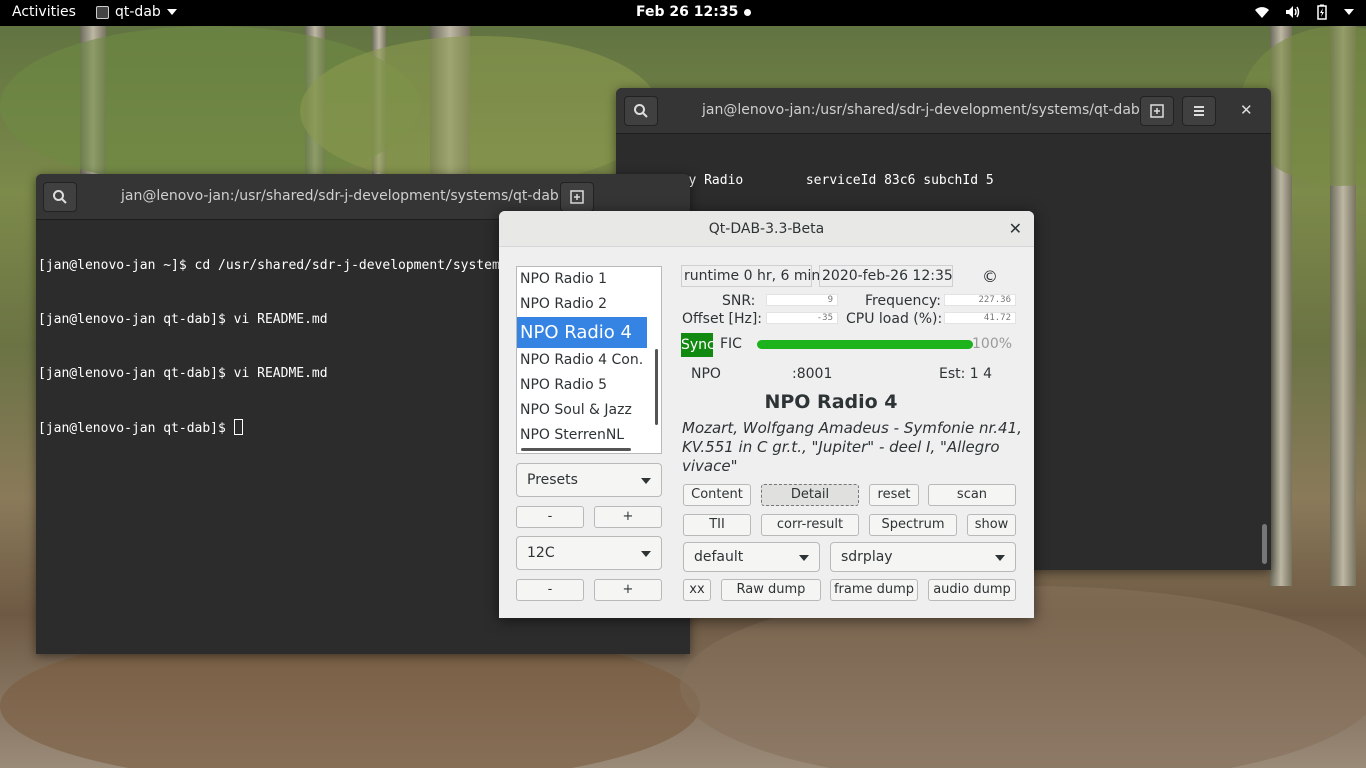  I want to click on service-item: NPO Soul & Jazz, so click(589, 410).